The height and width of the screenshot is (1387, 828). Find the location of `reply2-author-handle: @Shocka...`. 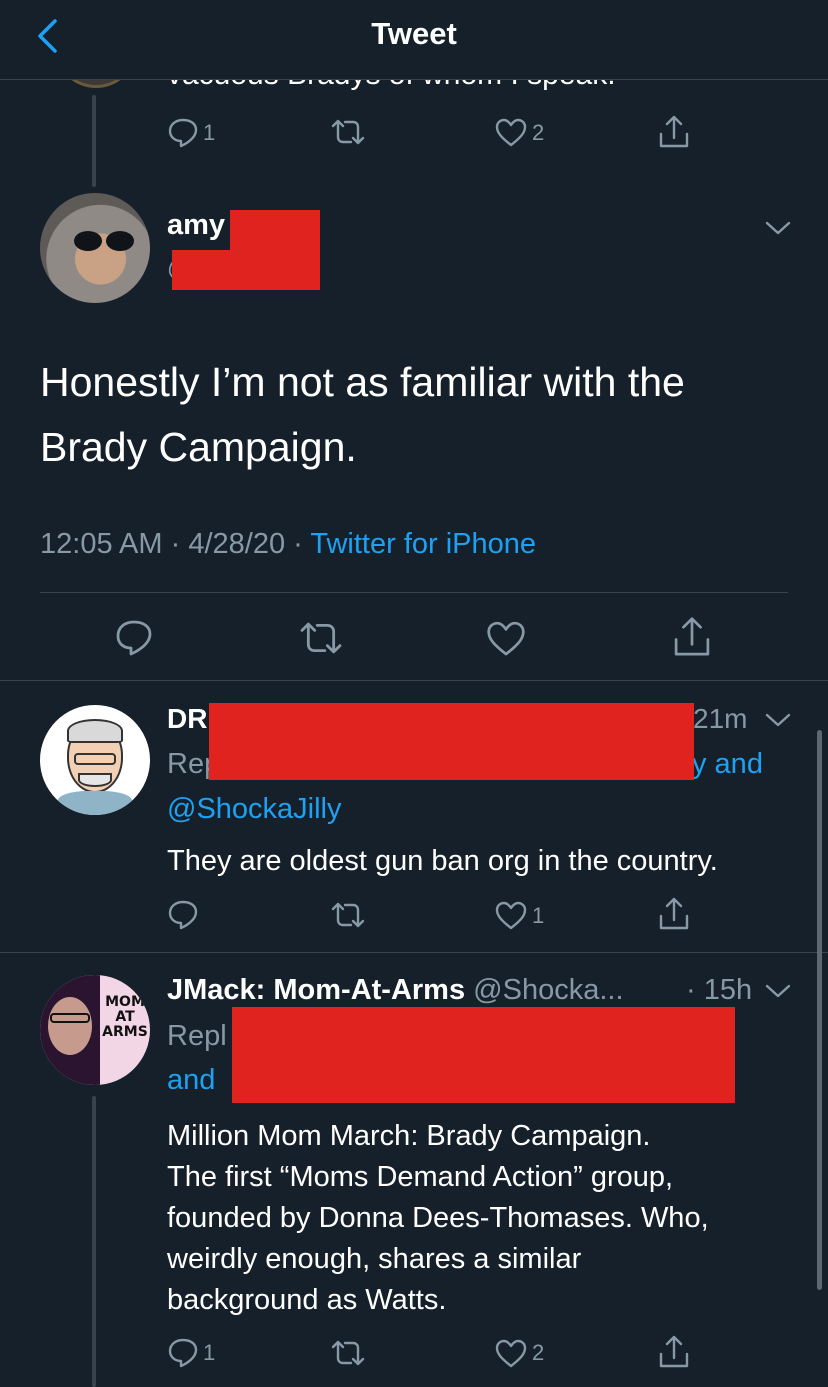

reply2-author-handle: @Shocka... is located at coordinates (548, 990).